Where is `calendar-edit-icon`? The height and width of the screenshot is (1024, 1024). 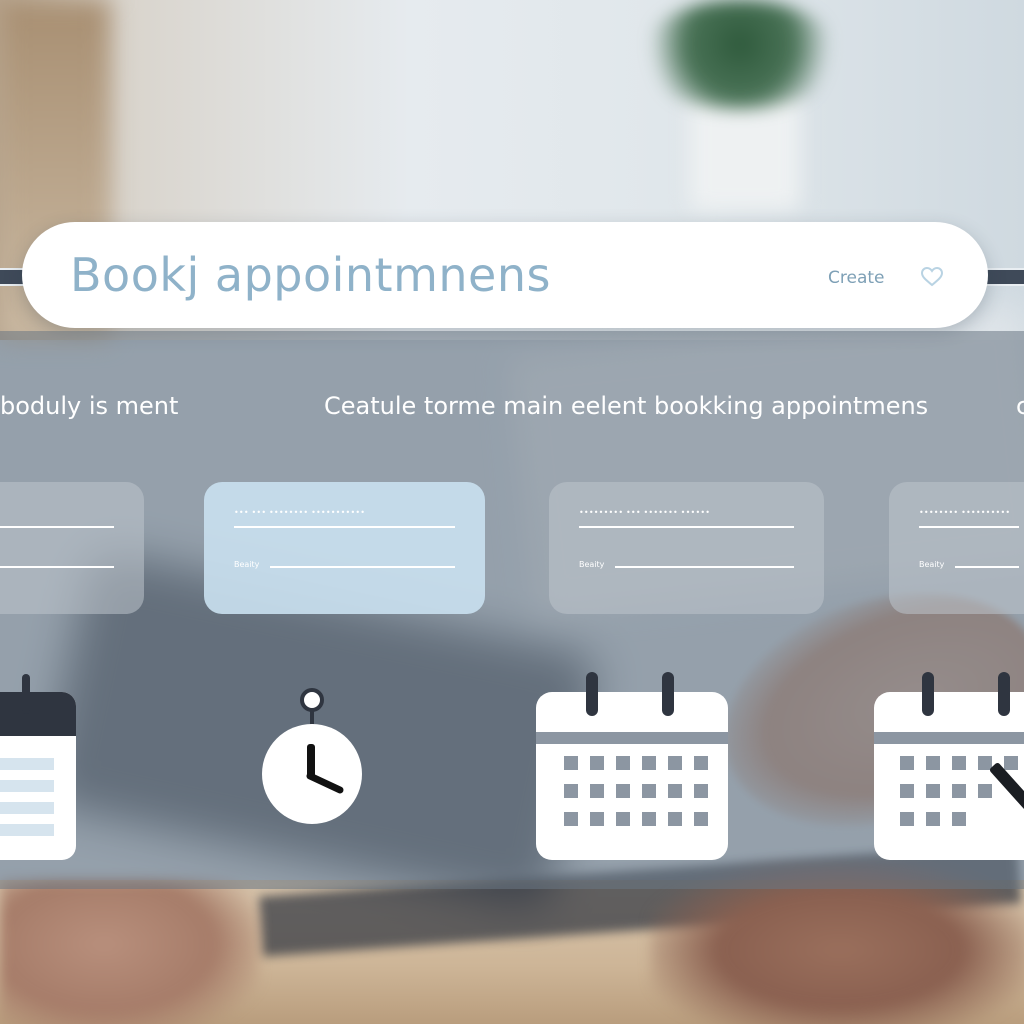 calendar-edit-icon is located at coordinates (948, 766).